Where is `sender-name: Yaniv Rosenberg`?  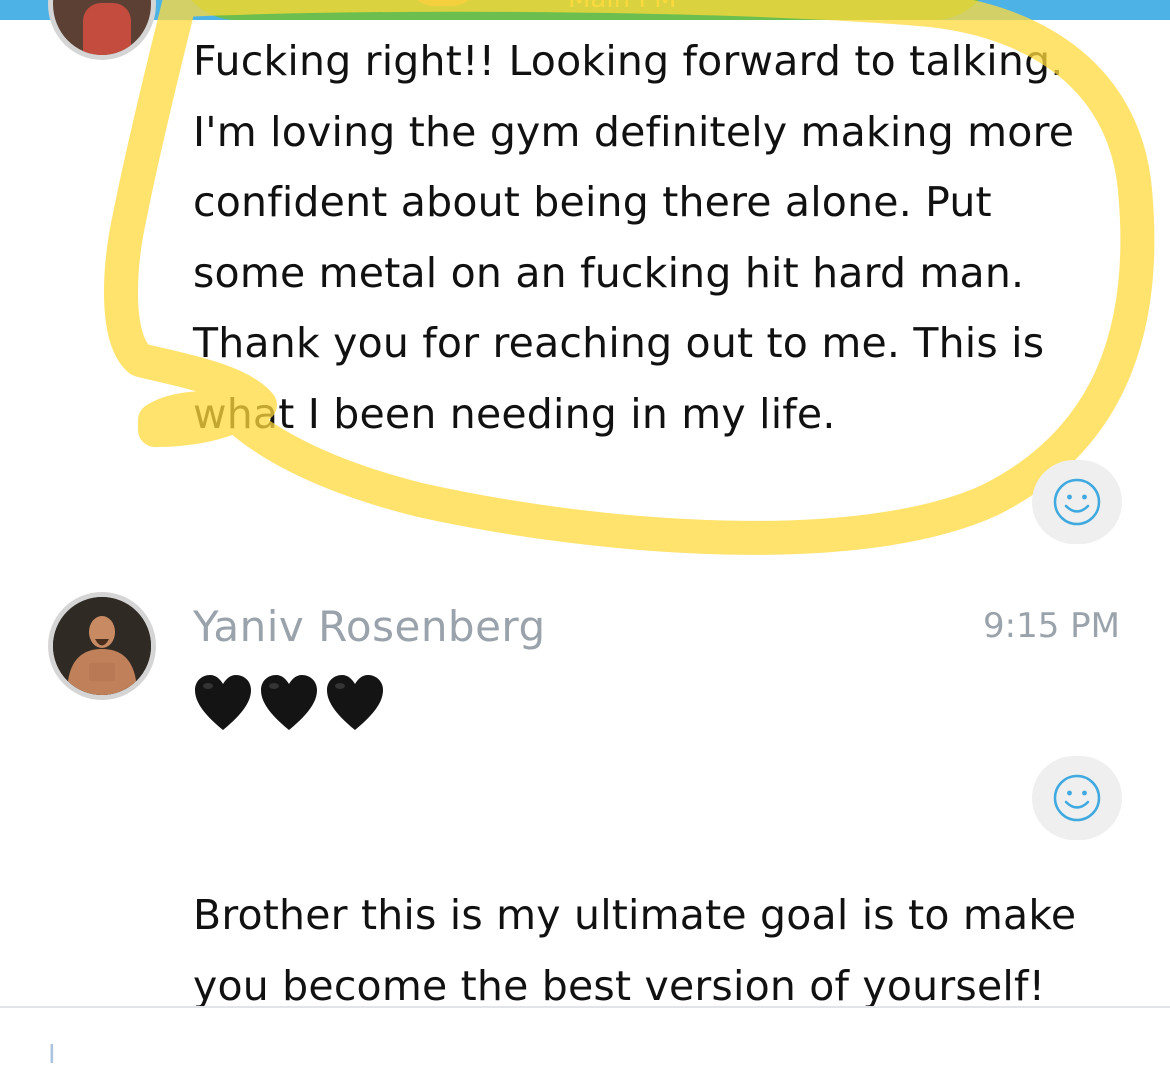 sender-name: Yaniv Rosenberg is located at coordinates (369, 626).